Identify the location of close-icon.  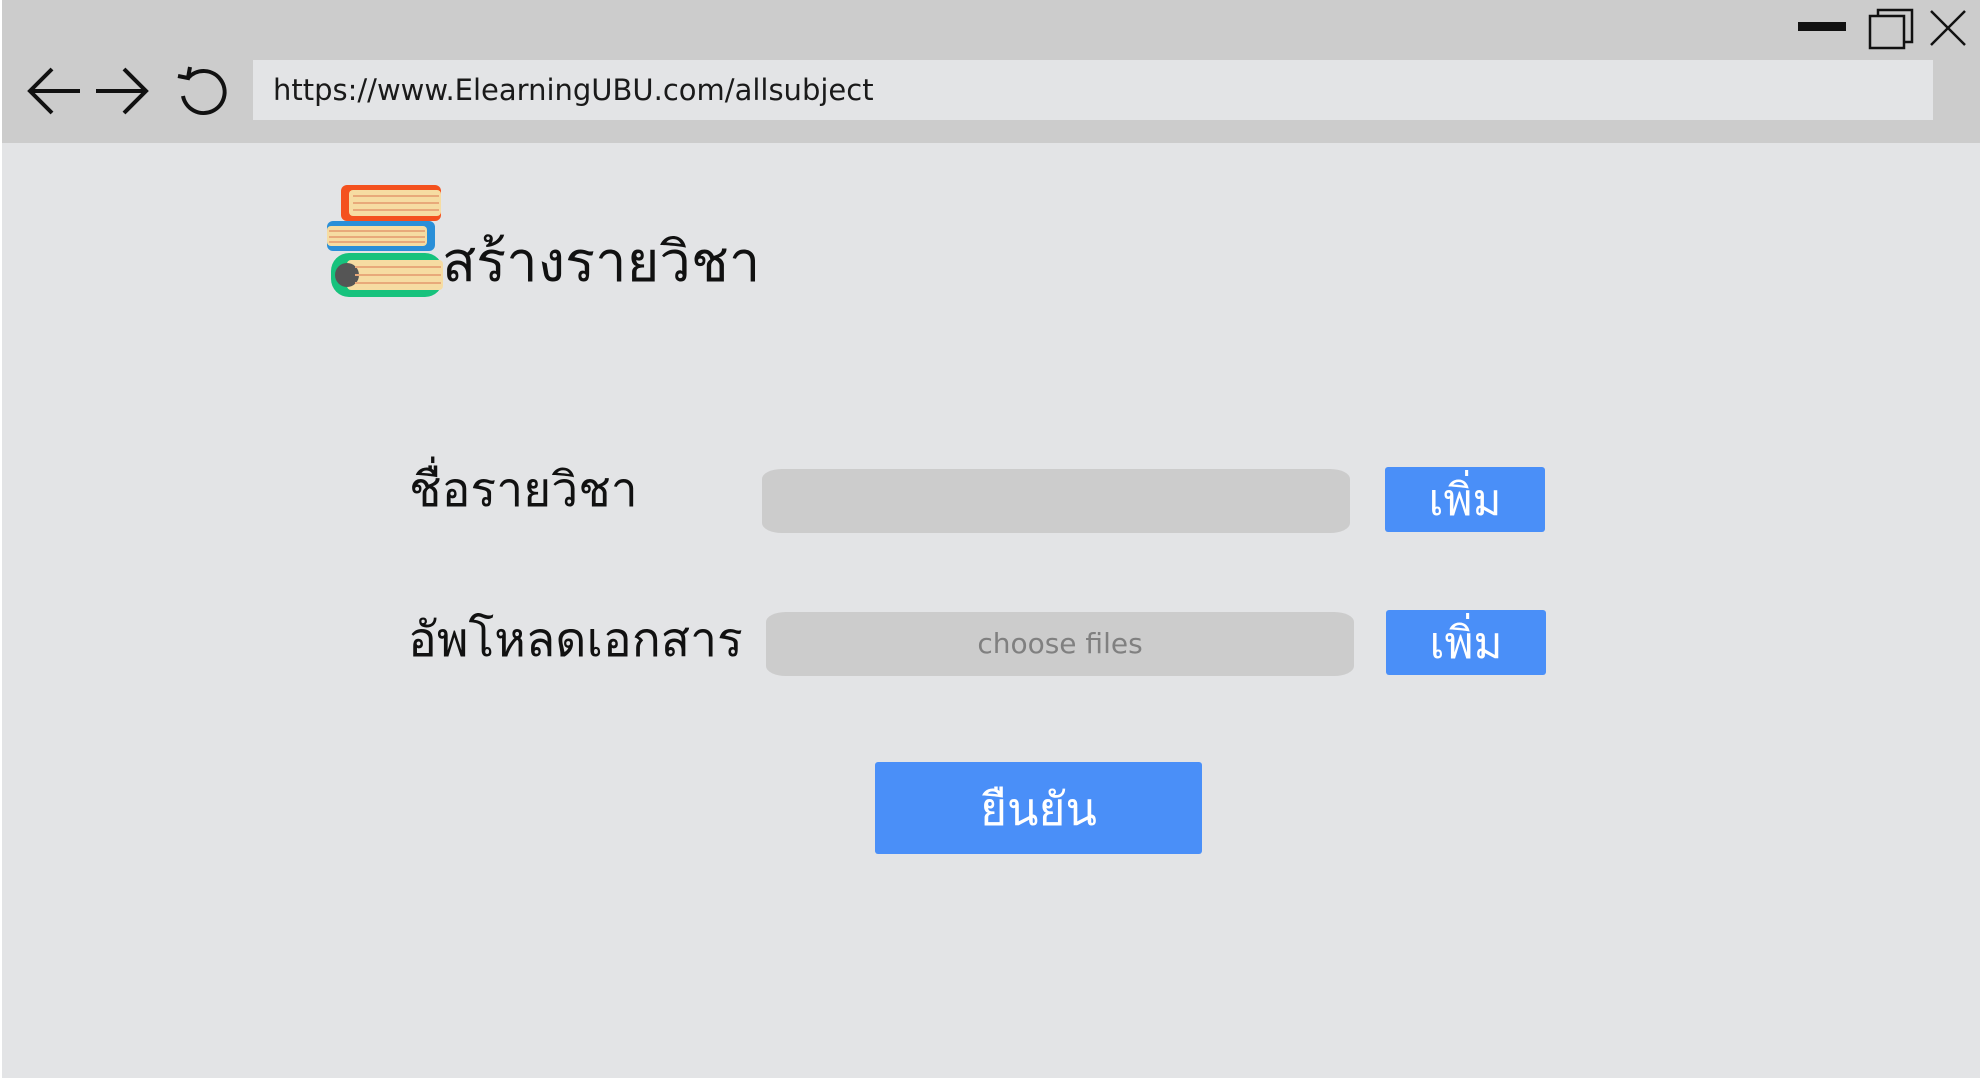
(1948, 28).